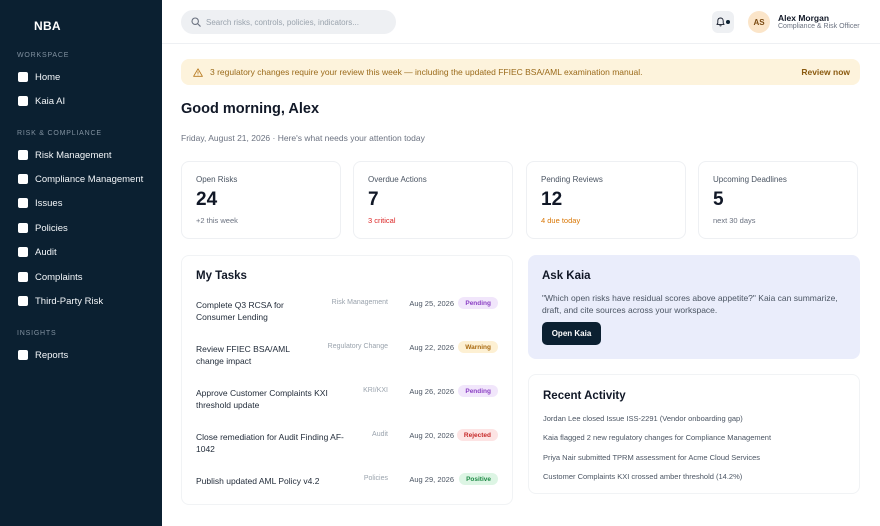 Image resolution: width=880 pixels, height=526 pixels. I want to click on sidebar-item-label: Reports, so click(52, 355).